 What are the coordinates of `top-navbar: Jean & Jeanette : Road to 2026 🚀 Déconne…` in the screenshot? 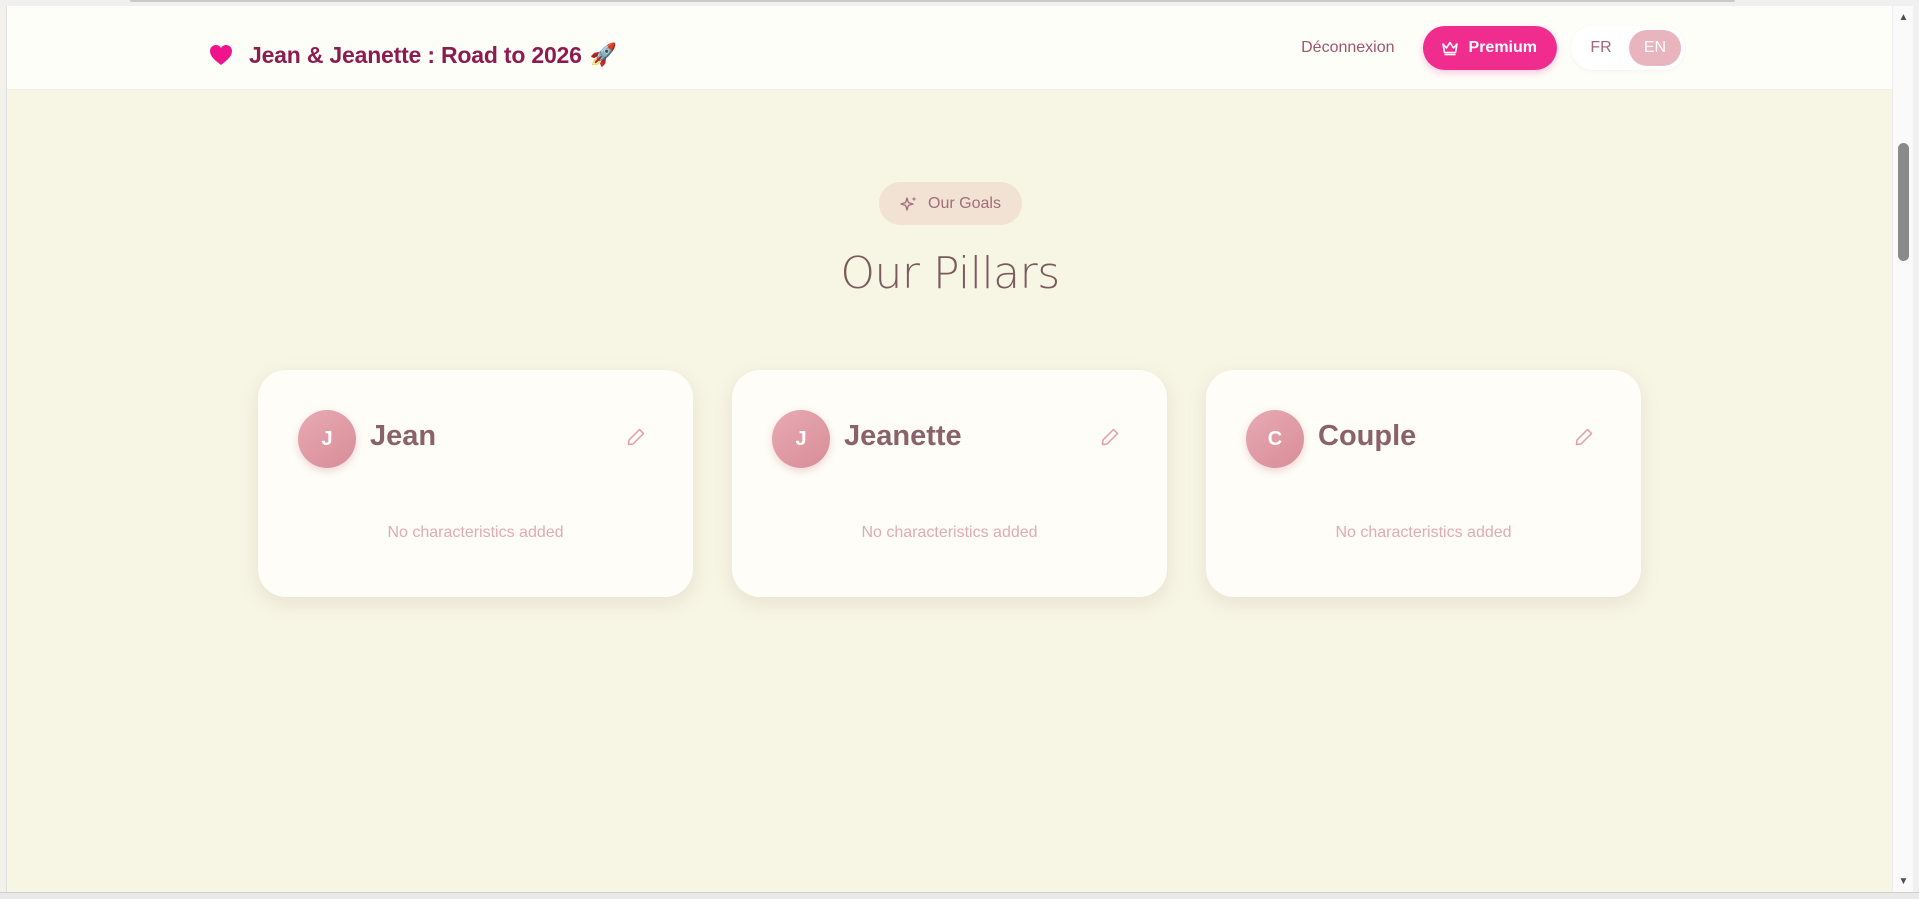 It's located at (949, 48).